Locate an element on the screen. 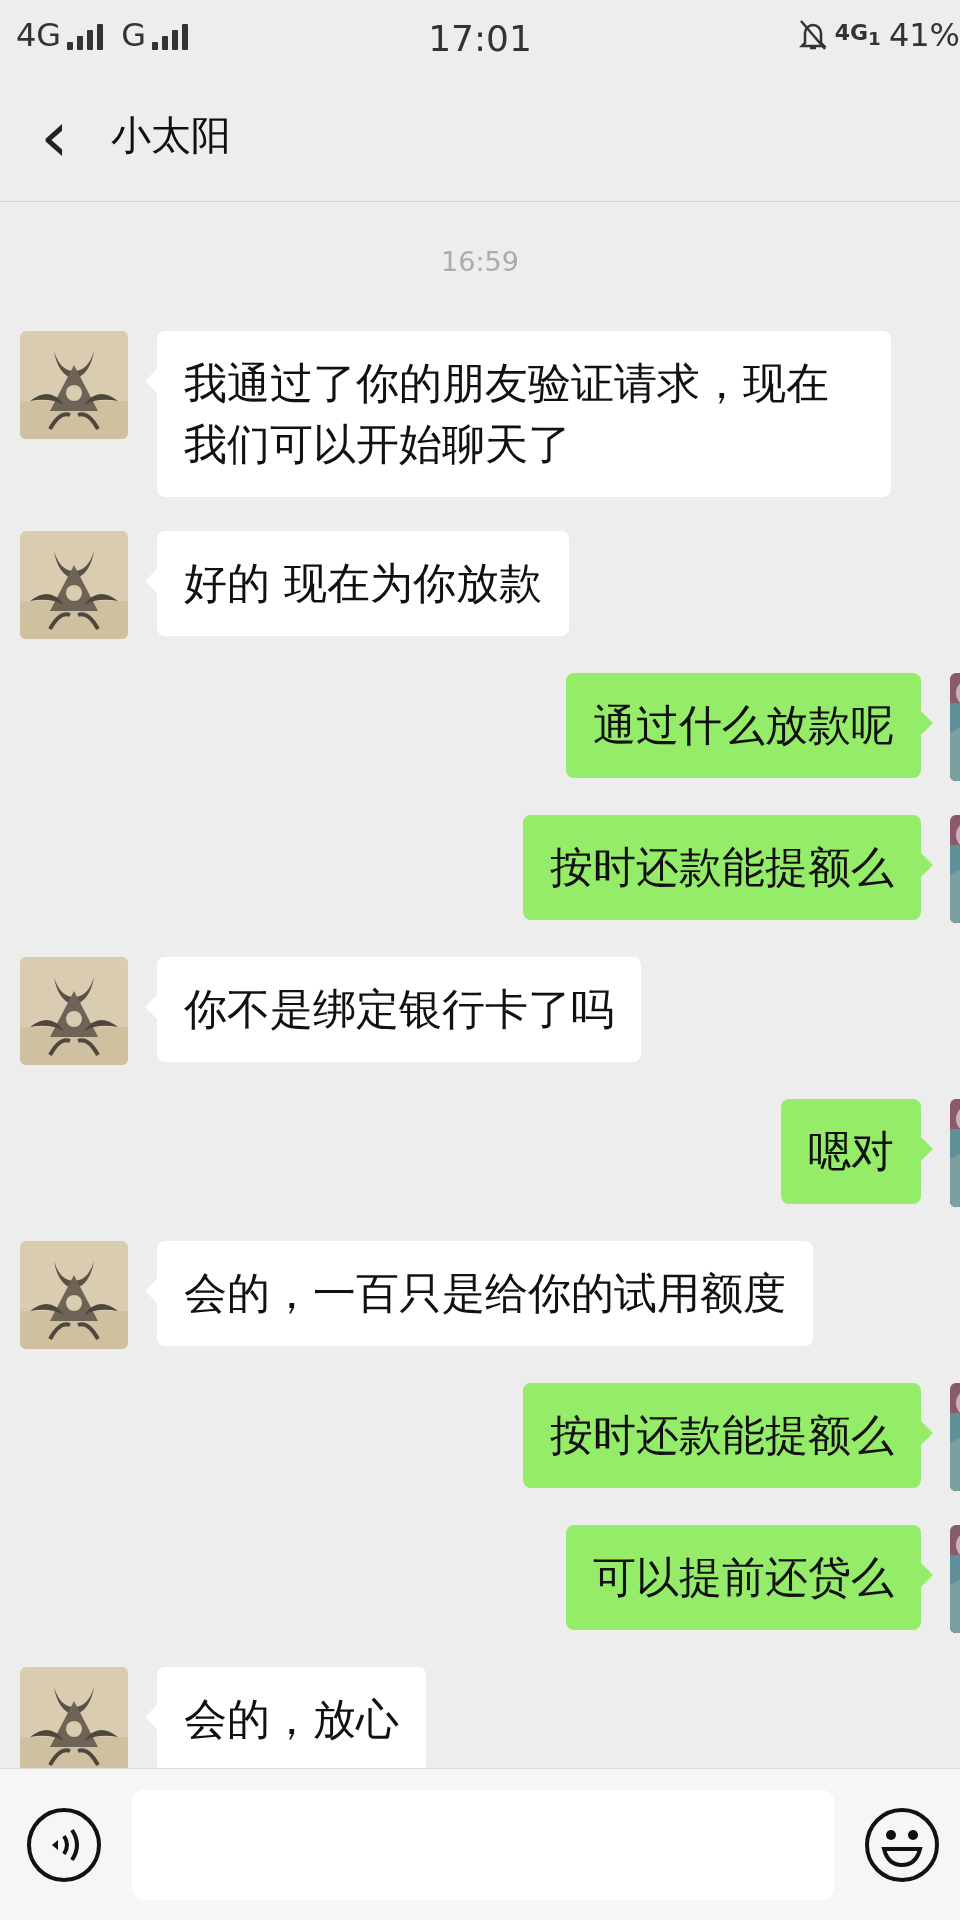 The image size is (960, 1920). message-bubble: 嗯对 is located at coordinates (851, 1151).